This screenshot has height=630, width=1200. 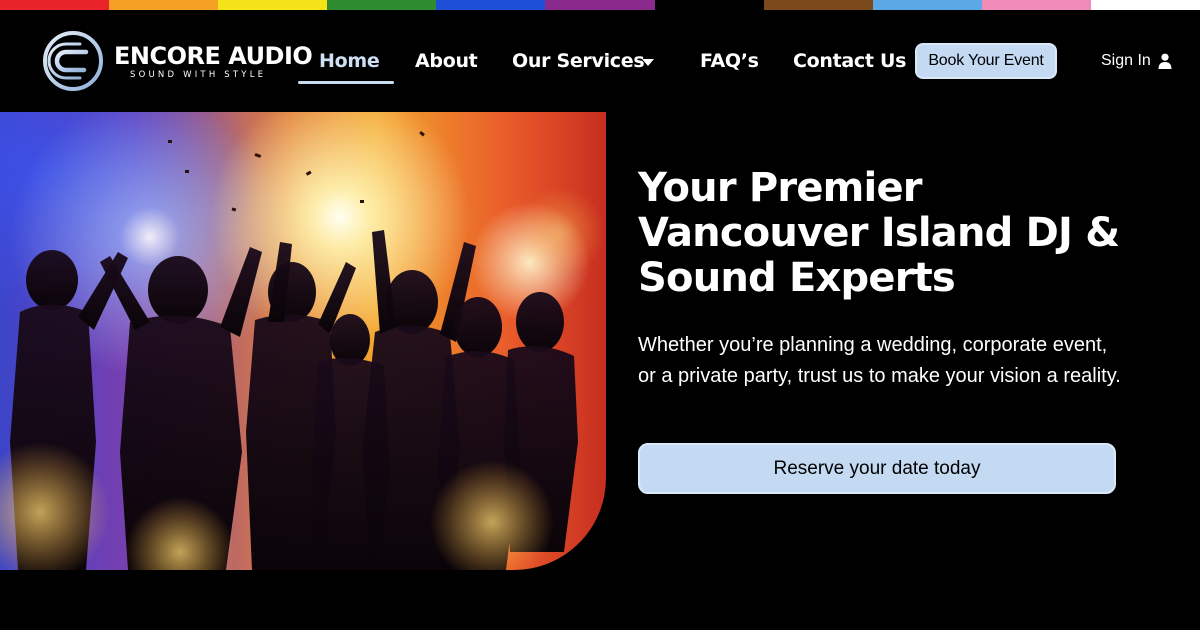 What do you see at coordinates (648, 62) in the screenshot?
I see `chevron-down-icon` at bounding box center [648, 62].